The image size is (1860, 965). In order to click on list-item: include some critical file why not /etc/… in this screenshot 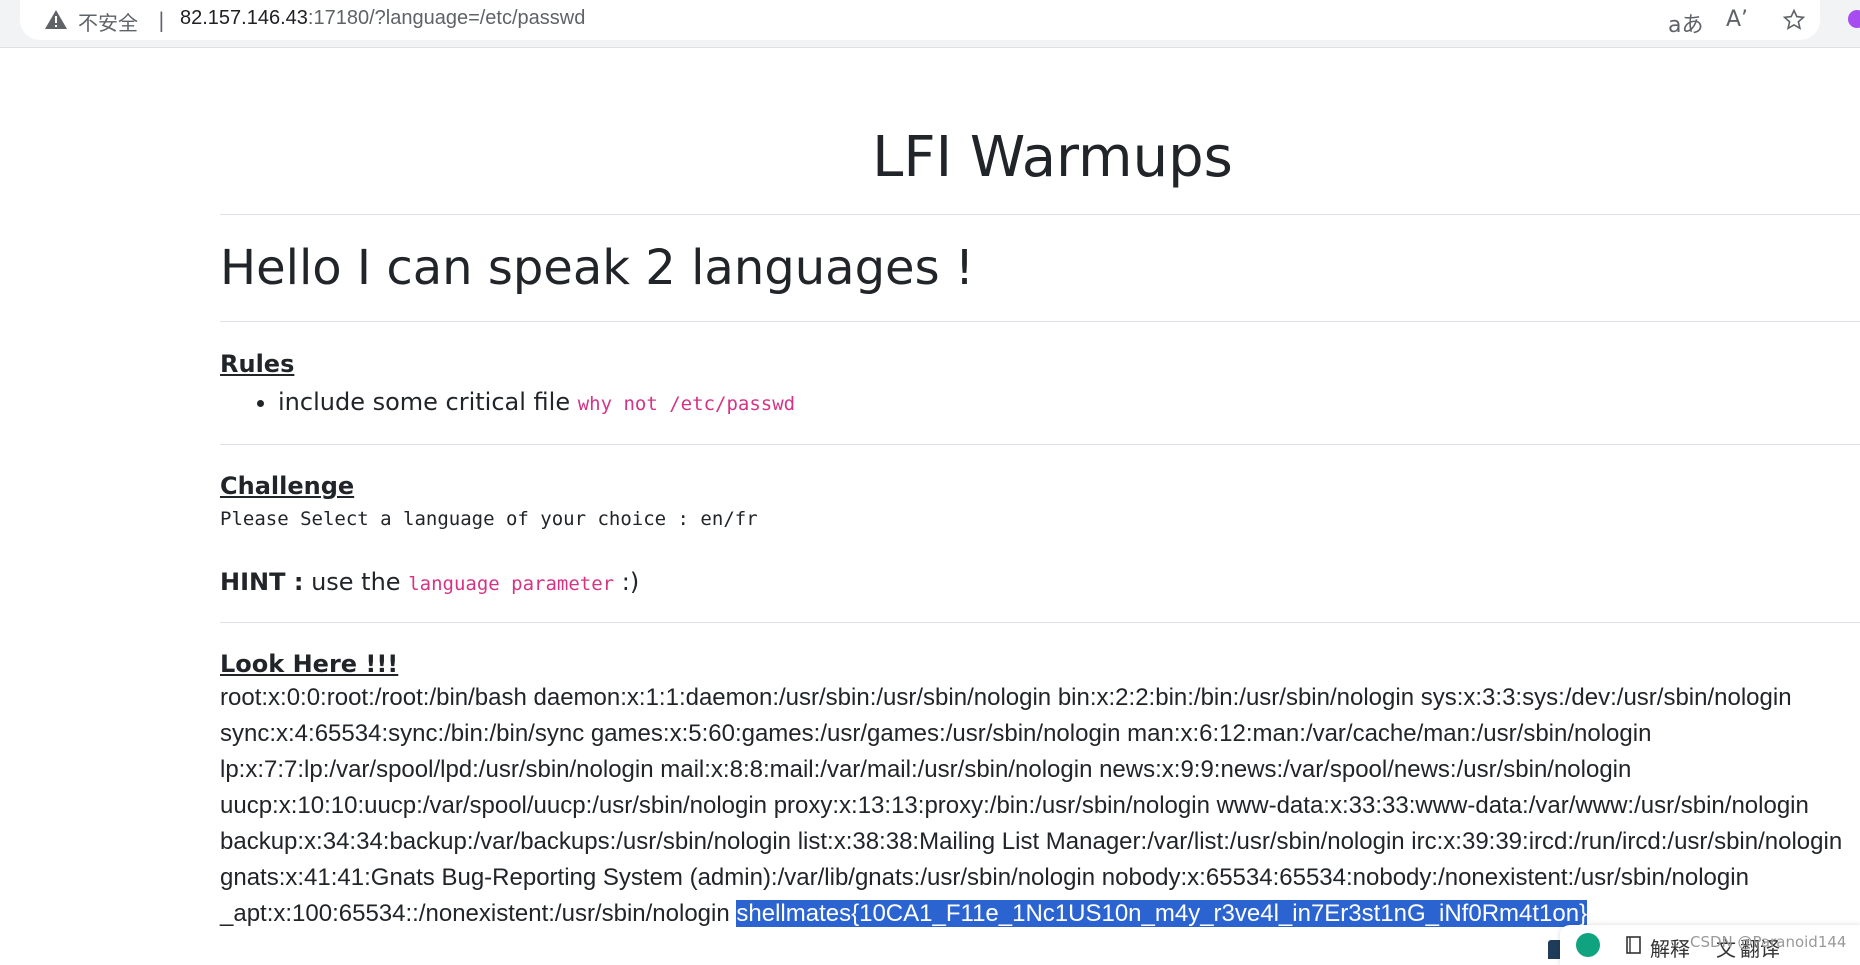, I will do `click(536, 402)`.